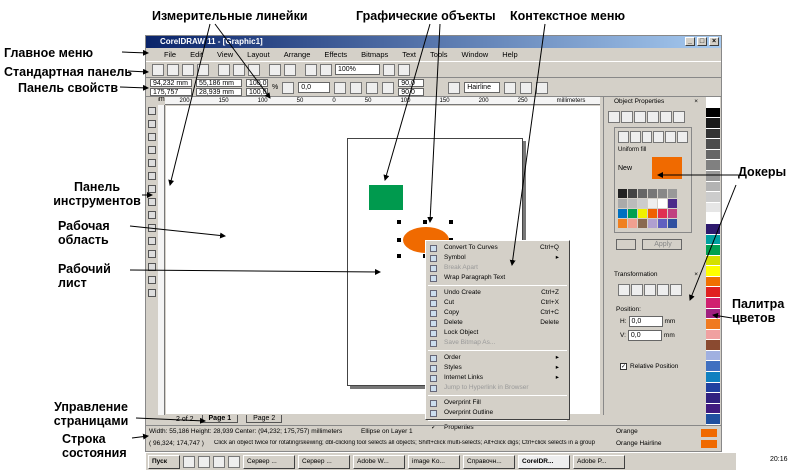  What do you see at coordinates (475, 54) in the screenshot?
I see `menu-window: Window` at bounding box center [475, 54].